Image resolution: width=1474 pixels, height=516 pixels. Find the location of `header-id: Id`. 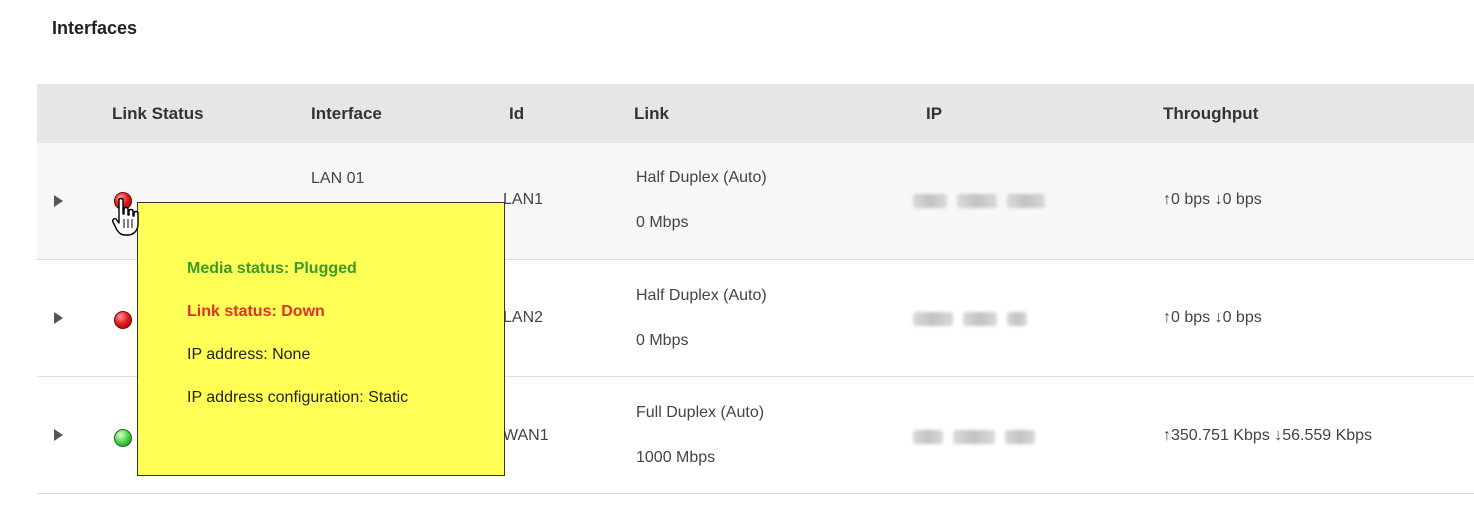

header-id: Id is located at coordinates (516, 113).